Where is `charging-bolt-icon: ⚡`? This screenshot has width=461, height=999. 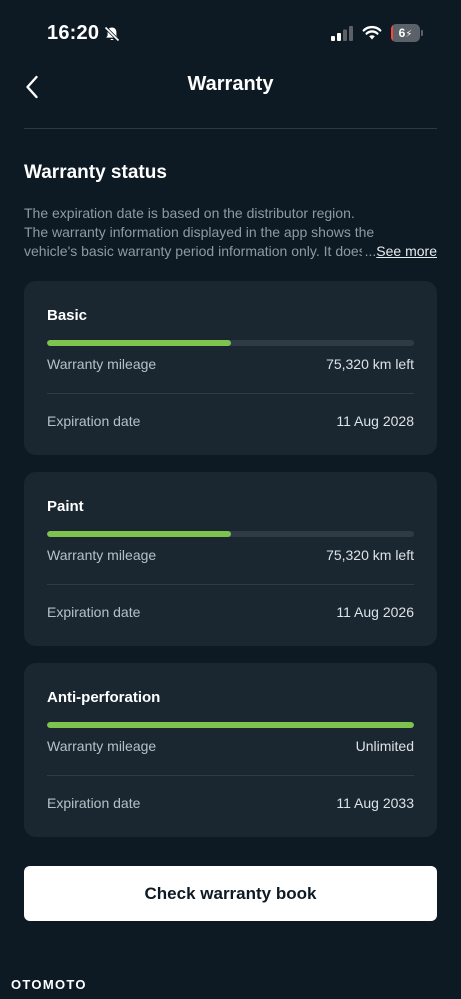
charging-bolt-icon: ⚡ is located at coordinates (409, 34).